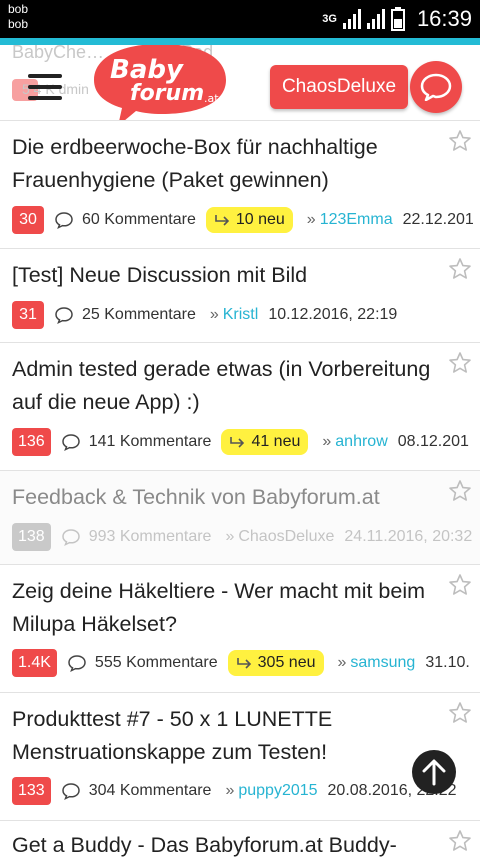 This screenshot has height=860, width=480. Describe the element at coordinates (333, 314) in the screenshot. I see `last-post-date: 10.12.2016, 22:19` at that location.